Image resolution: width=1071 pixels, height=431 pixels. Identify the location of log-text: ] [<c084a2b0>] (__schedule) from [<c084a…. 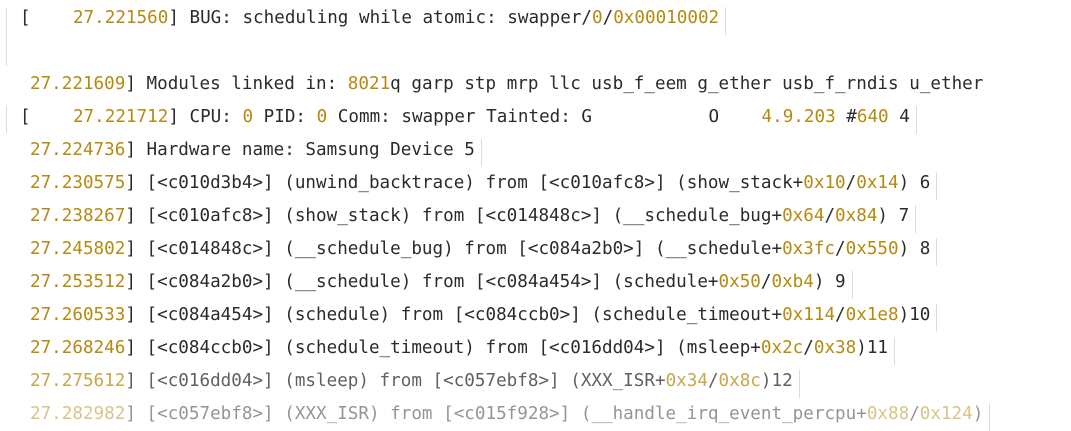
(422, 282).